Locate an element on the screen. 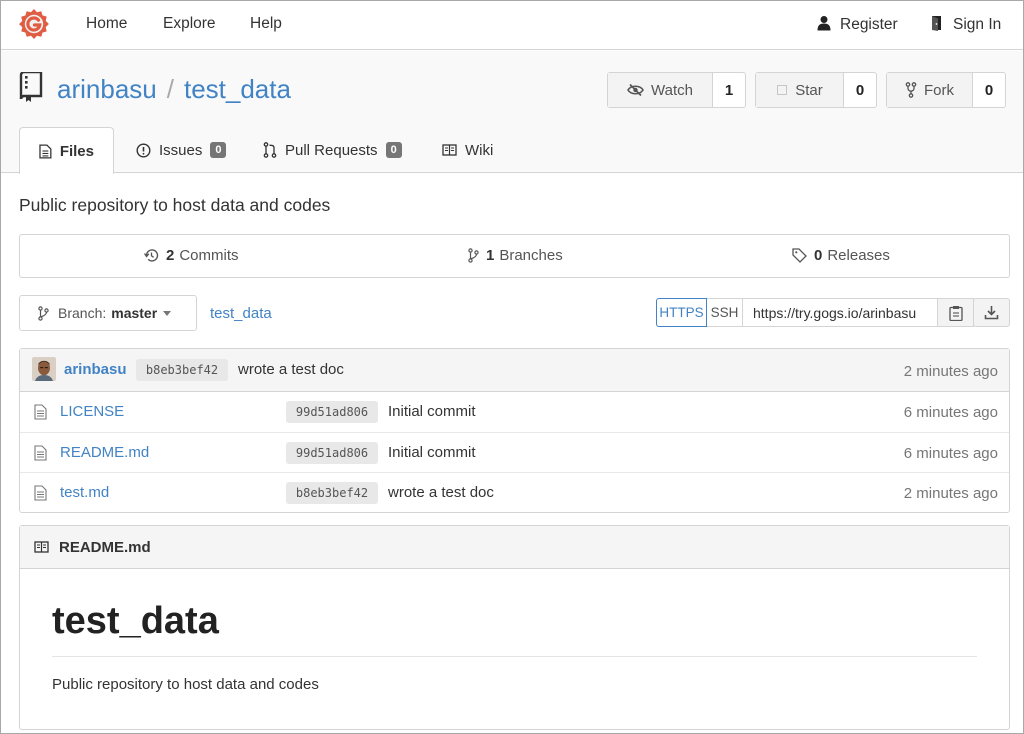 This screenshot has height=734, width=1024. file-commit-age: 2 minutes ago is located at coordinates (950, 493).